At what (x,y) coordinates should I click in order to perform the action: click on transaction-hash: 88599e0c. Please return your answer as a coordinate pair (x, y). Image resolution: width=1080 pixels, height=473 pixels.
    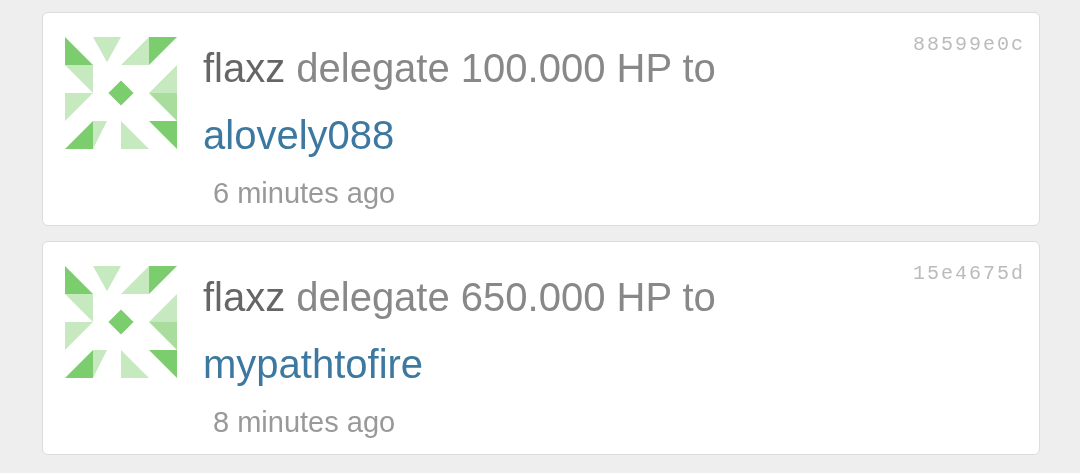
    Looking at the image, I should click on (969, 44).